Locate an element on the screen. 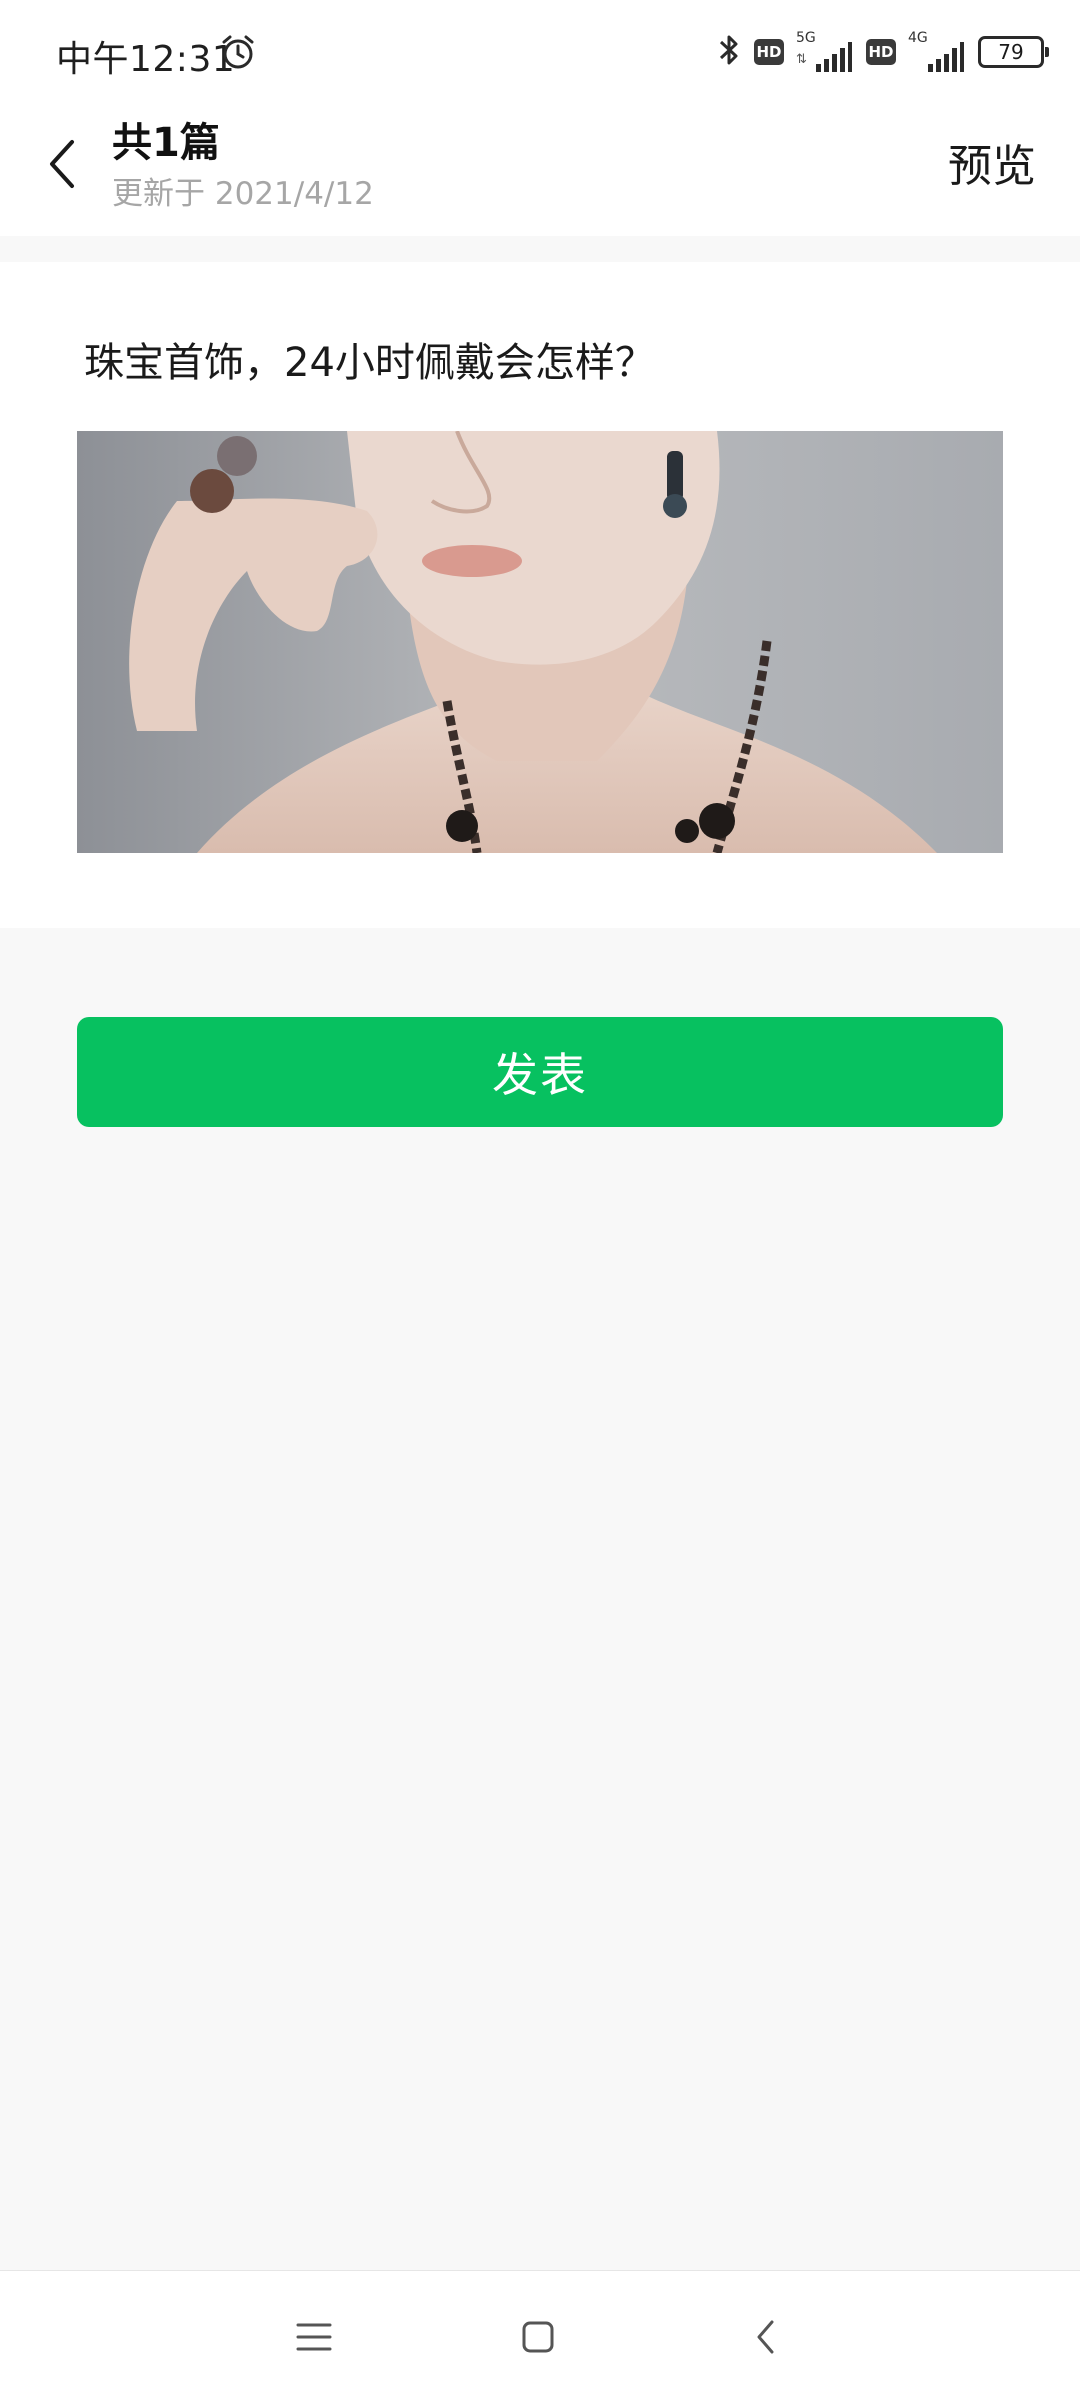 The height and width of the screenshot is (2400, 1080). network-4g: 4G is located at coordinates (937, 52).